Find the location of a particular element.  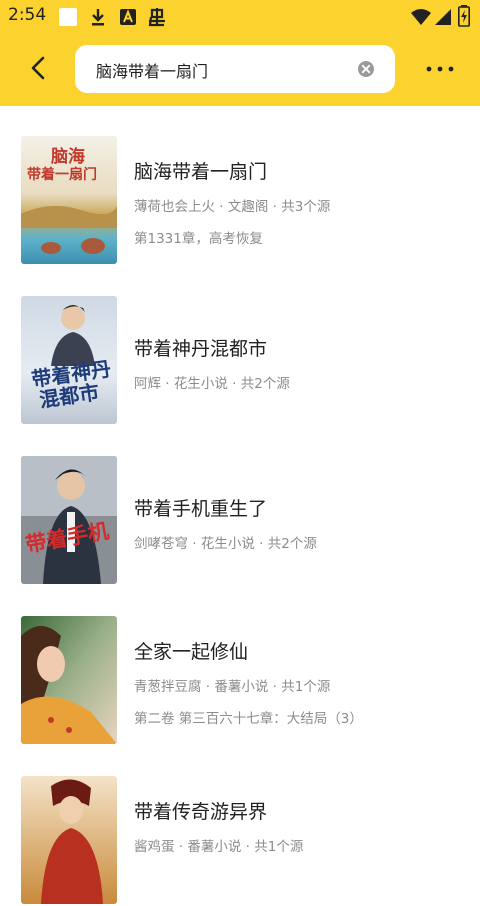

book-cover: 脑海 带着一扇门 is located at coordinates (69, 200).